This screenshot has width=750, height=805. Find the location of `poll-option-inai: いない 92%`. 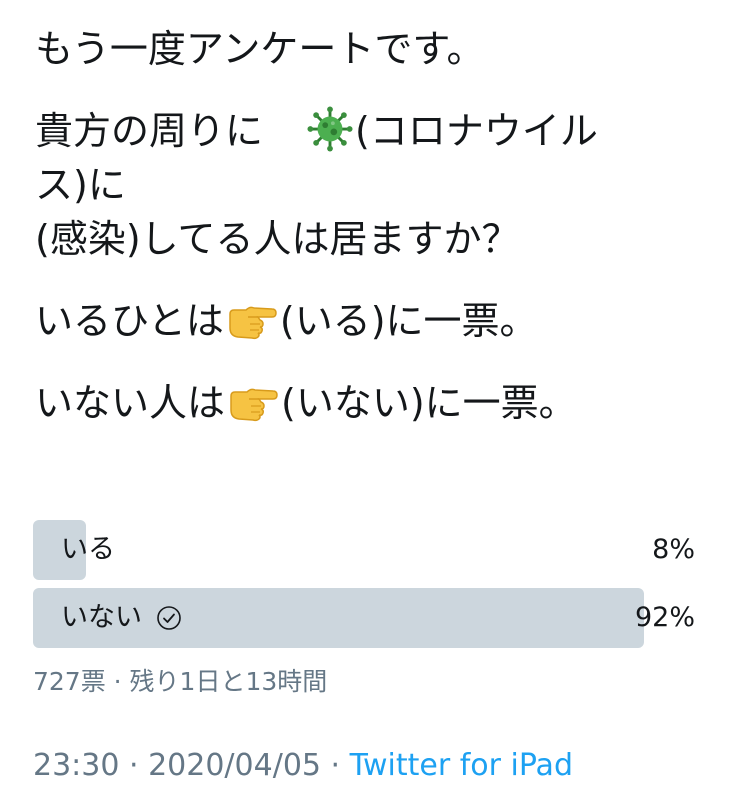

poll-option-inai: いない 92% is located at coordinates (365, 618).